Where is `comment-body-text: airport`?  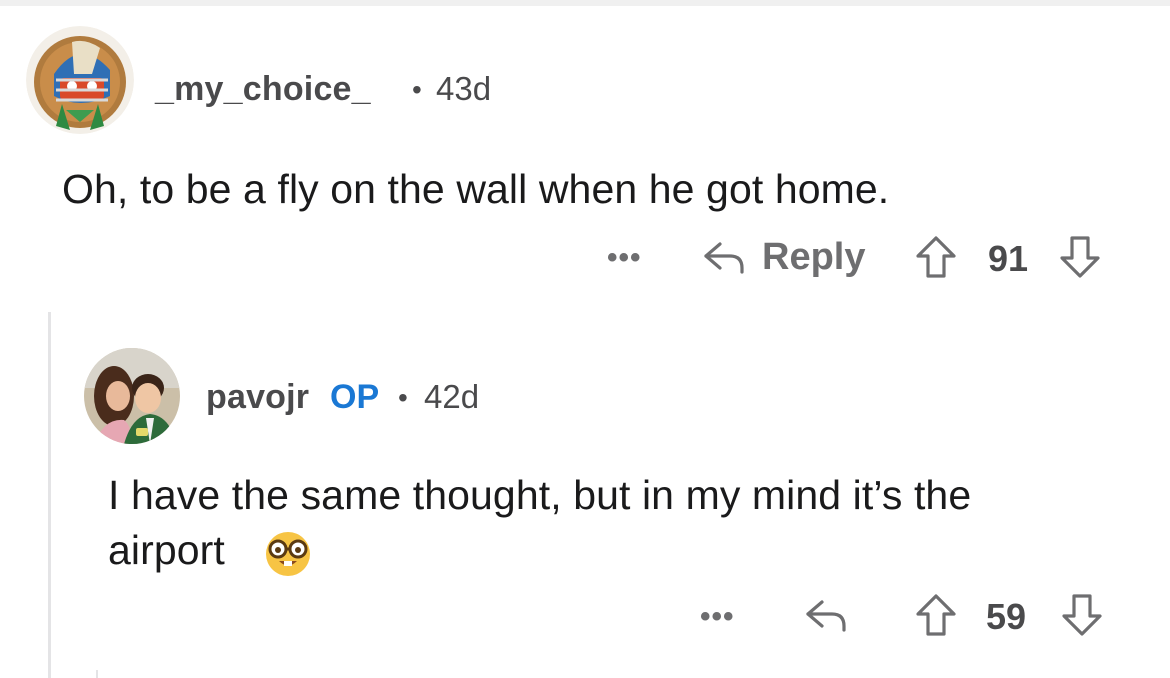
comment-body-text: airport is located at coordinates (166, 550).